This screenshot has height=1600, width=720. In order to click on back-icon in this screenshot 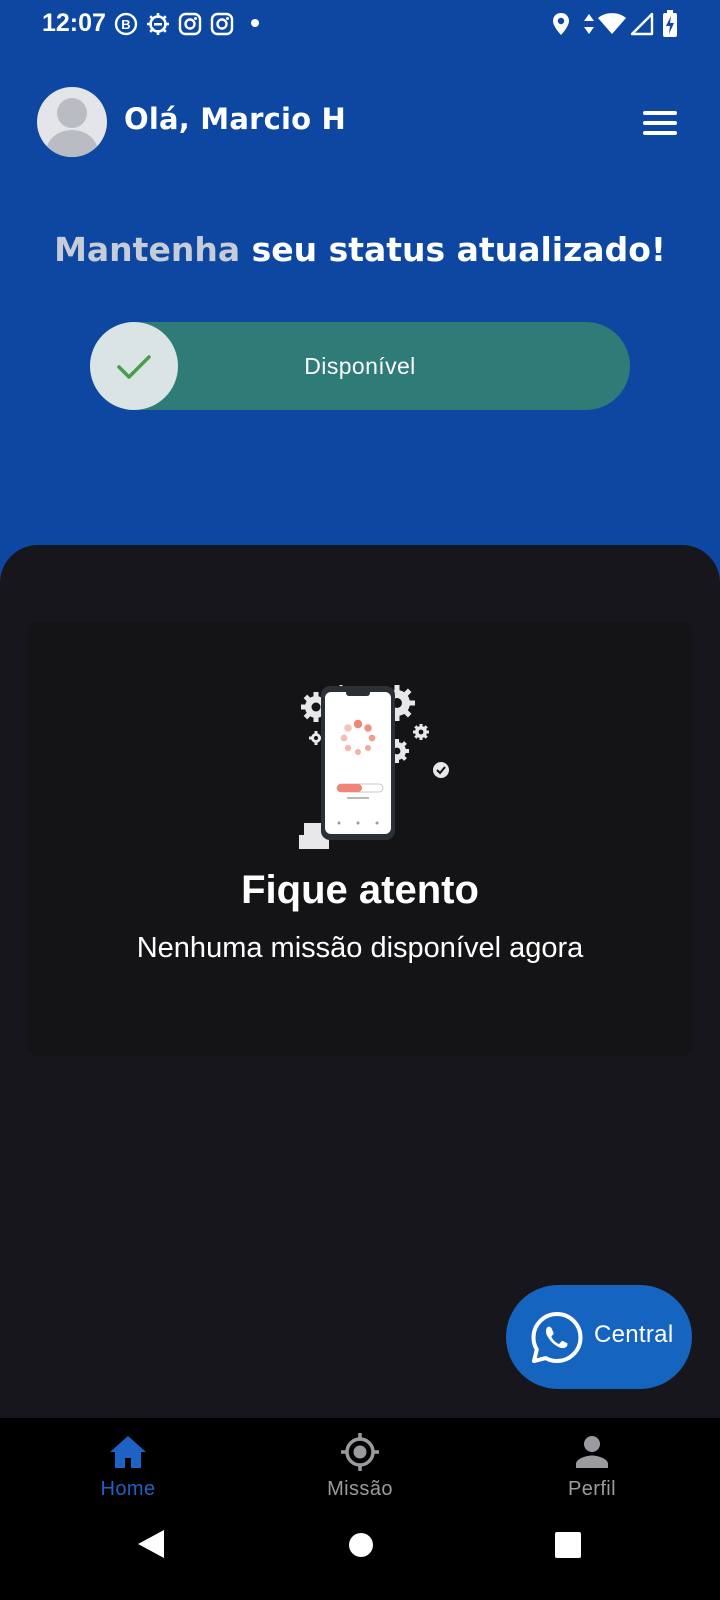, I will do `click(151, 1544)`.